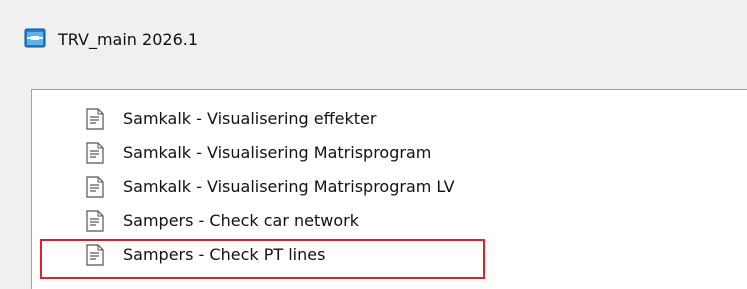 This screenshot has width=747, height=289. I want to click on list-item-label: Samkalk - Visualisering Matrisprogram LV, so click(289, 186).